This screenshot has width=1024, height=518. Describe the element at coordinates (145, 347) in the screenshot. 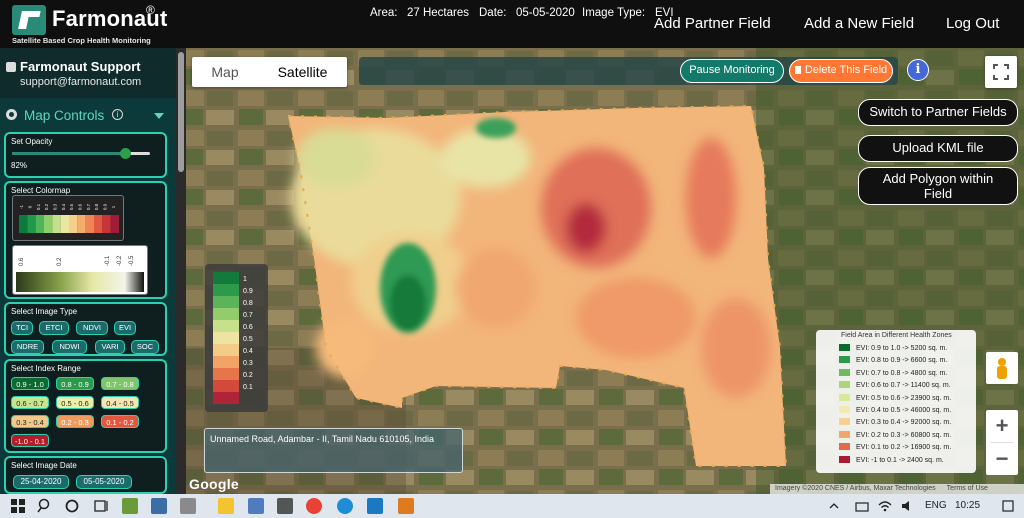

I see `image-type-soc: SOC` at that location.